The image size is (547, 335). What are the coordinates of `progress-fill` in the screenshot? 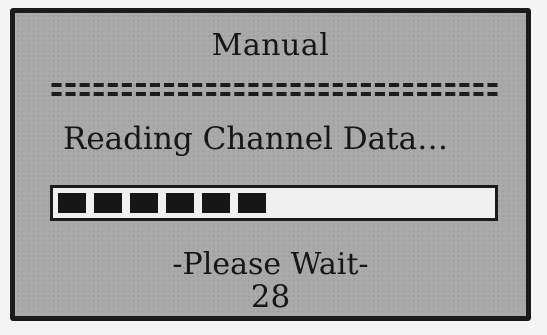 It's located at (274, 203).